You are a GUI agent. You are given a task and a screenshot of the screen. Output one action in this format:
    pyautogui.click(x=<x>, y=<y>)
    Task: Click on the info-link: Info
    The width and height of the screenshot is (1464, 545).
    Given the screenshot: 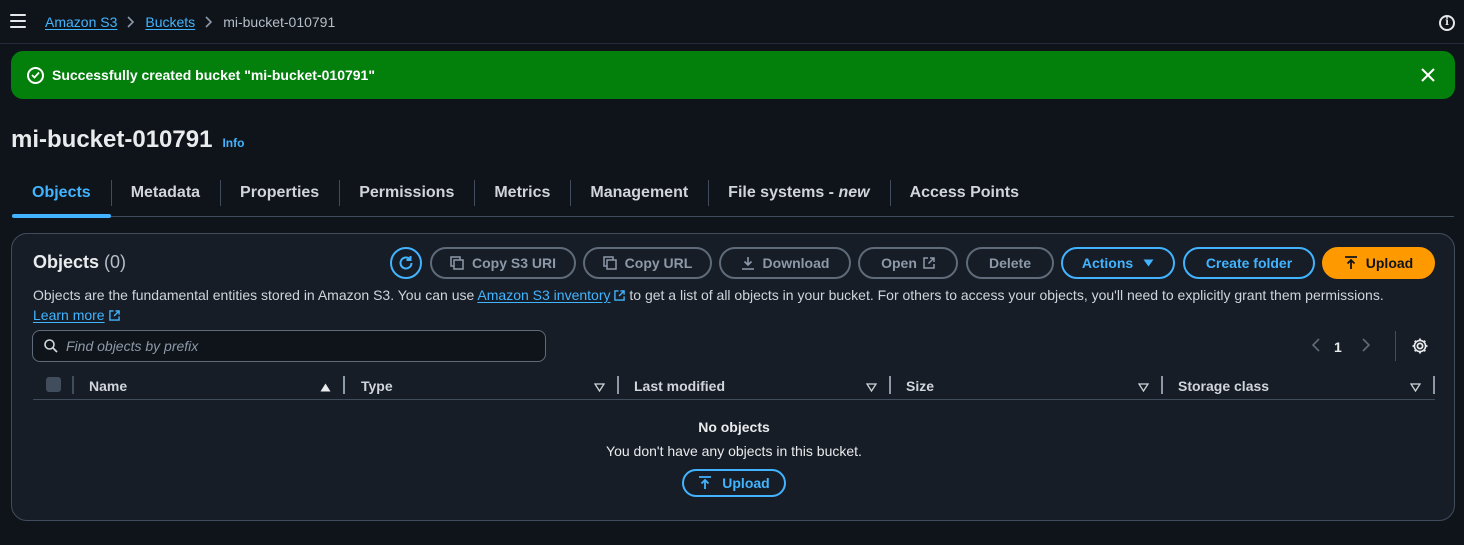 What is the action you would take?
    pyautogui.click(x=233, y=143)
    